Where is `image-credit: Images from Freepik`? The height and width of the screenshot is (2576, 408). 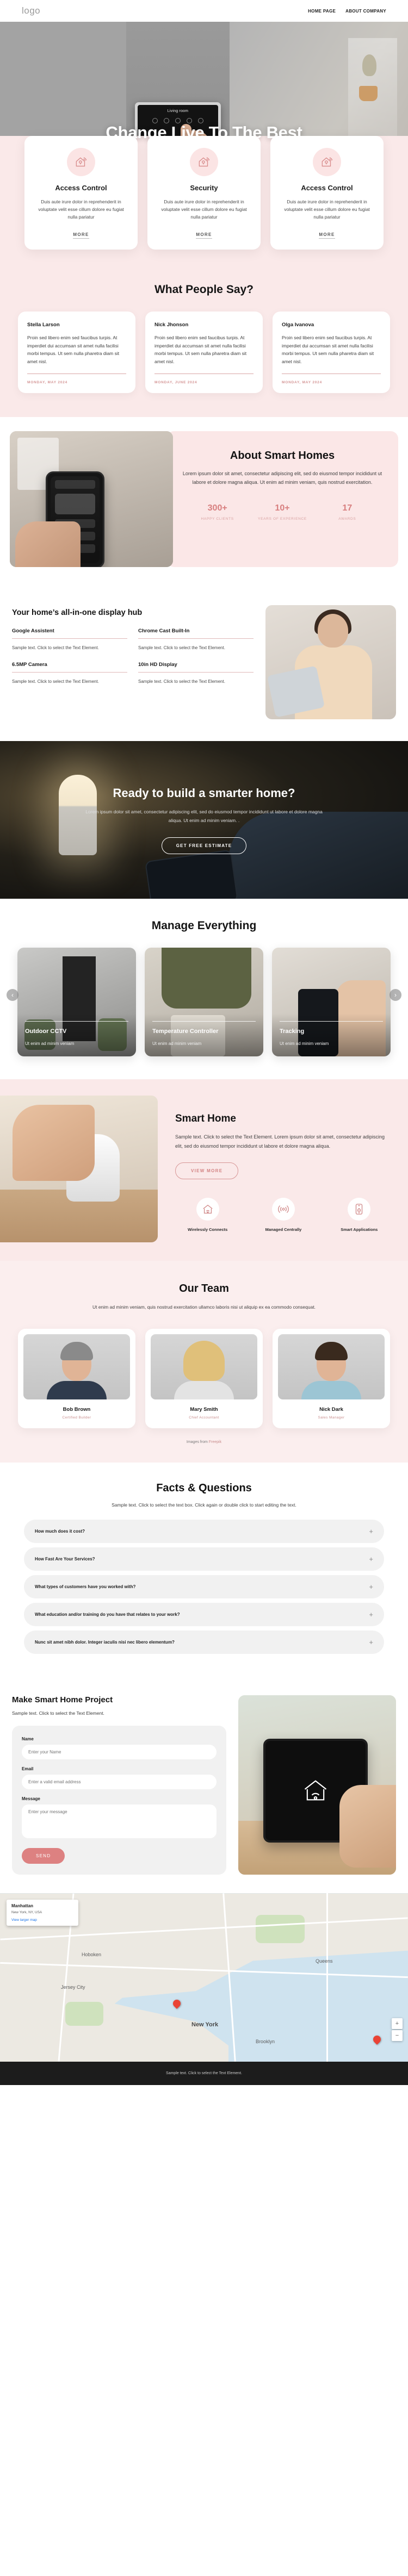 image-credit: Images from Freepik is located at coordinates (204, 1442).